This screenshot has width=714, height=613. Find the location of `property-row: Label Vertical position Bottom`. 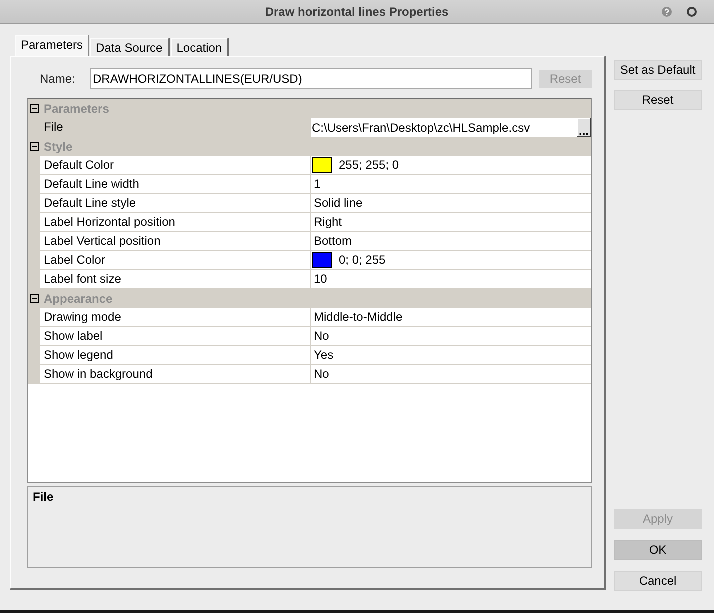

property-row: Label Vertical position Bottom is located at coordinates (309, 241).